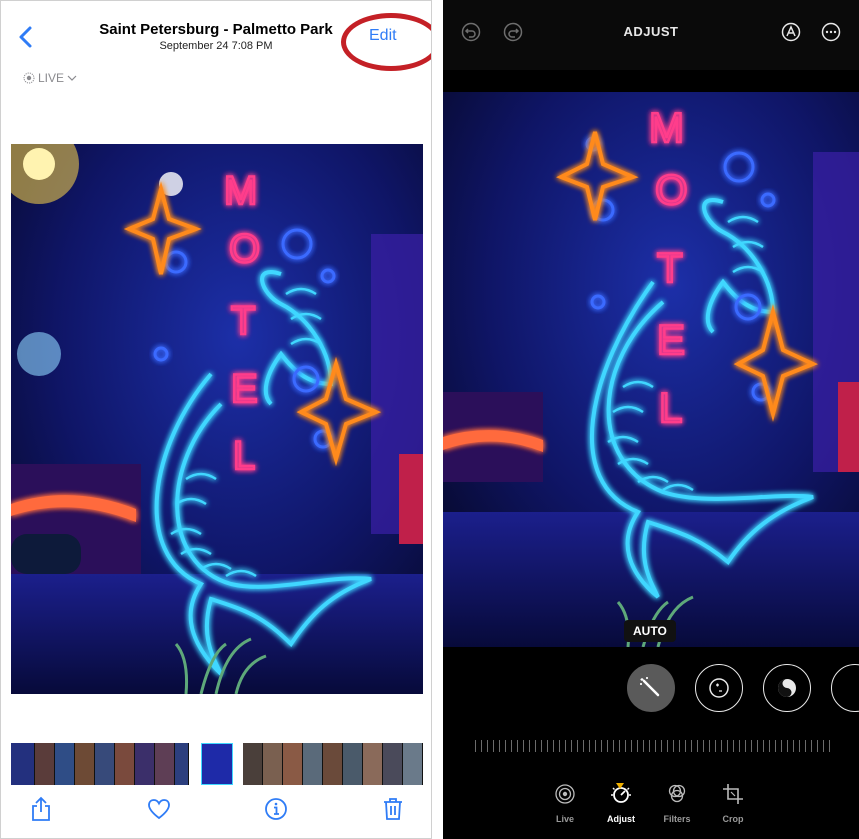 Image resolution: width=859 pixels, height=839 pixels. Describe the element at coordinates (677, 819) in the screenshot. I see `tab-filters-label: Filters` at that location.